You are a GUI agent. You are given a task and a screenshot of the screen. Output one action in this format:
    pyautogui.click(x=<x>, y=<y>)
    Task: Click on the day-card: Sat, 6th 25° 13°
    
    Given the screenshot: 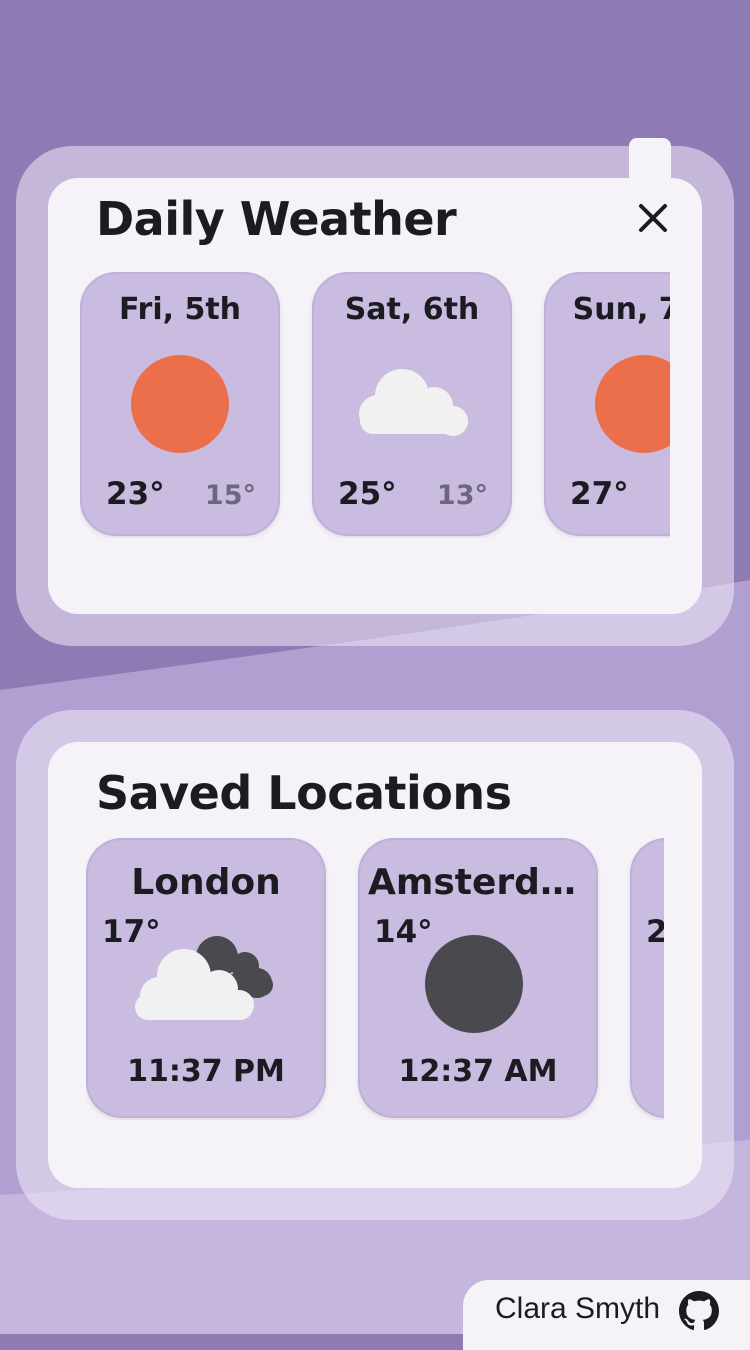 What is the action you would take?
    pyautogui.click(x=412, y=404)
    